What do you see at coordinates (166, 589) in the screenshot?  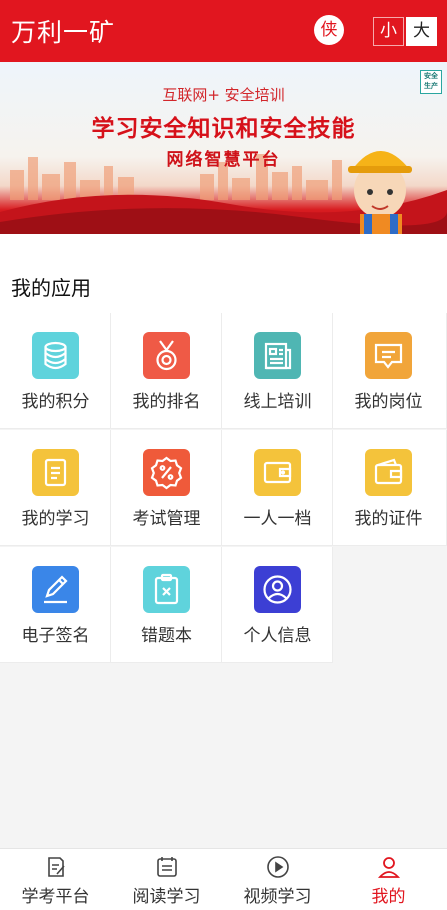 I see `clipboard-x-icon` at bounding box center [166, 589].